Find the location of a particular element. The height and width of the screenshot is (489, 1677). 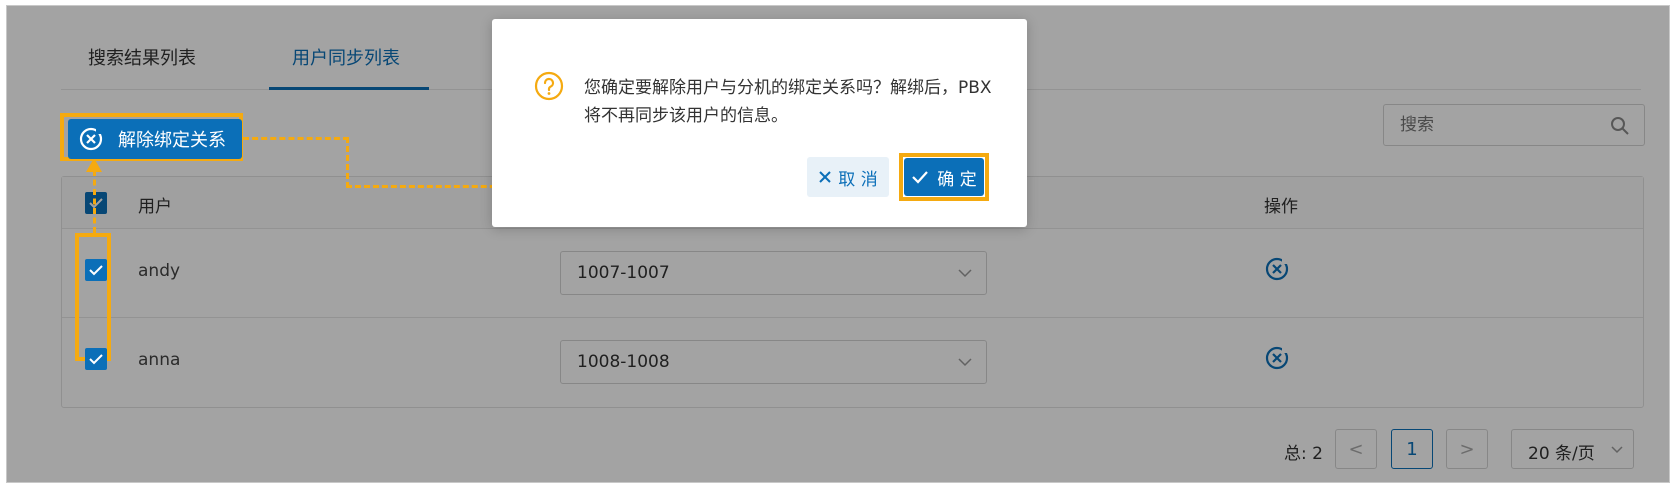

cancel-button: 取 消 is located at coordinates (848, 177).